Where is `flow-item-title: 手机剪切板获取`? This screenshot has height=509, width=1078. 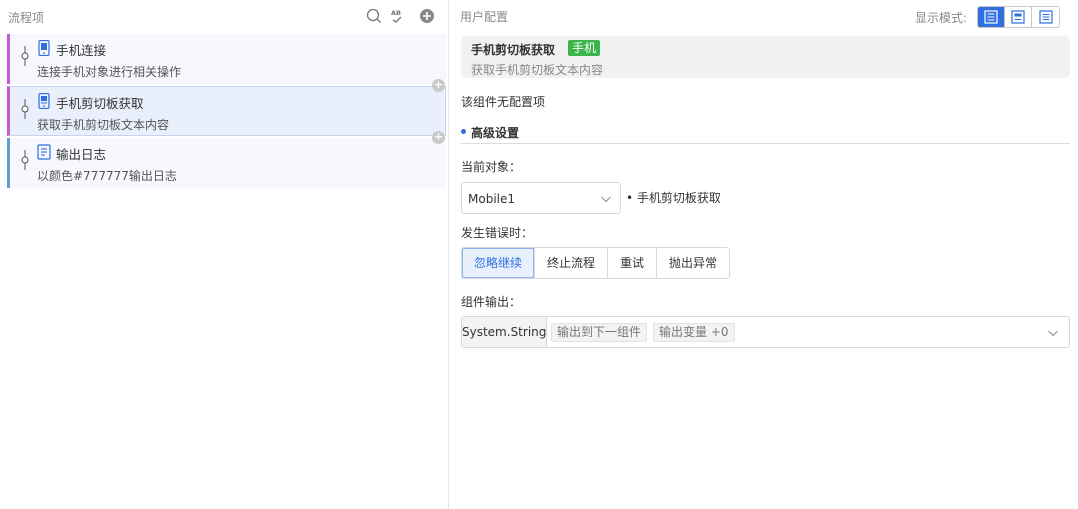 flow-item-title: 手机剪切板获取 is located at coordinates (100, 103).